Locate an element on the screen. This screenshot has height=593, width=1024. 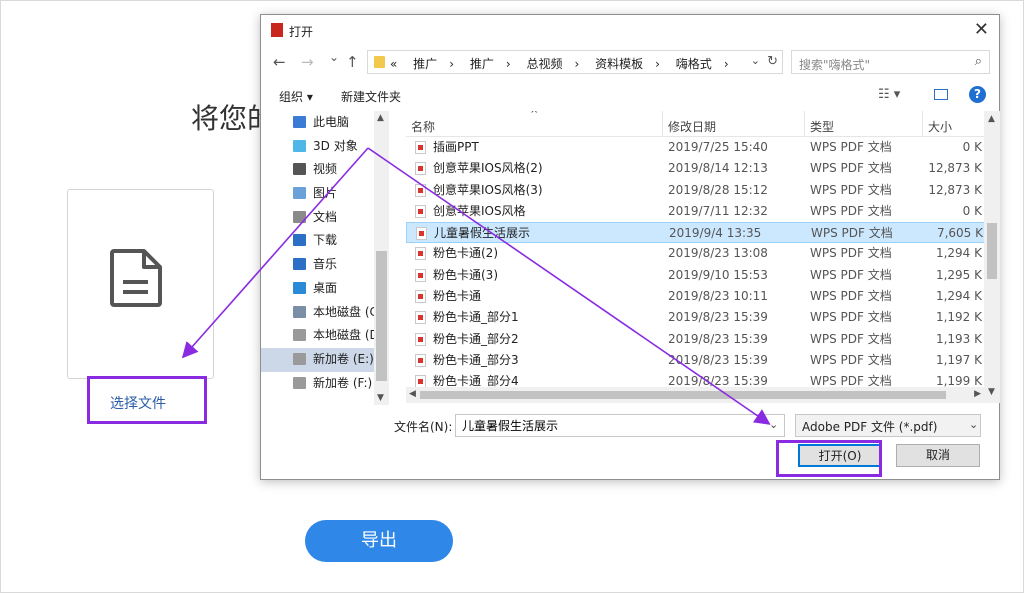
address-bar: « 推广 › 推广 › 总视频 › 资料模板 › 嗨格式 › ⌄ ↻ is located at coordinates (575, 62).